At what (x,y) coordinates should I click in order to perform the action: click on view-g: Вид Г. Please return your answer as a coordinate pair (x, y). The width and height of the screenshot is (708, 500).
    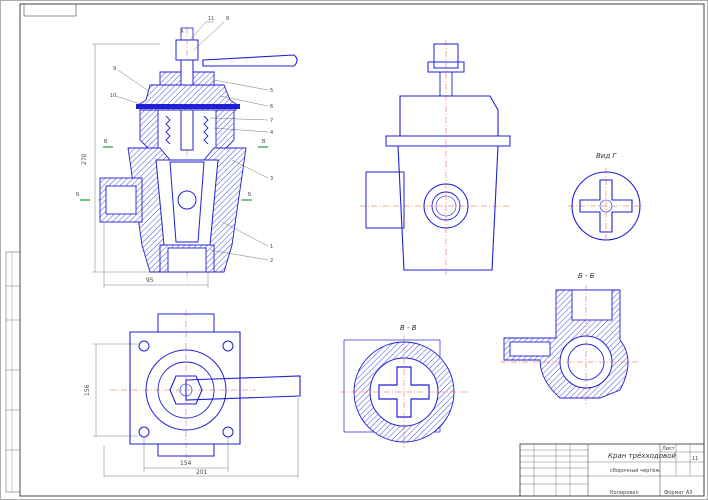
    Looking at the image, I should click on (606, 197).